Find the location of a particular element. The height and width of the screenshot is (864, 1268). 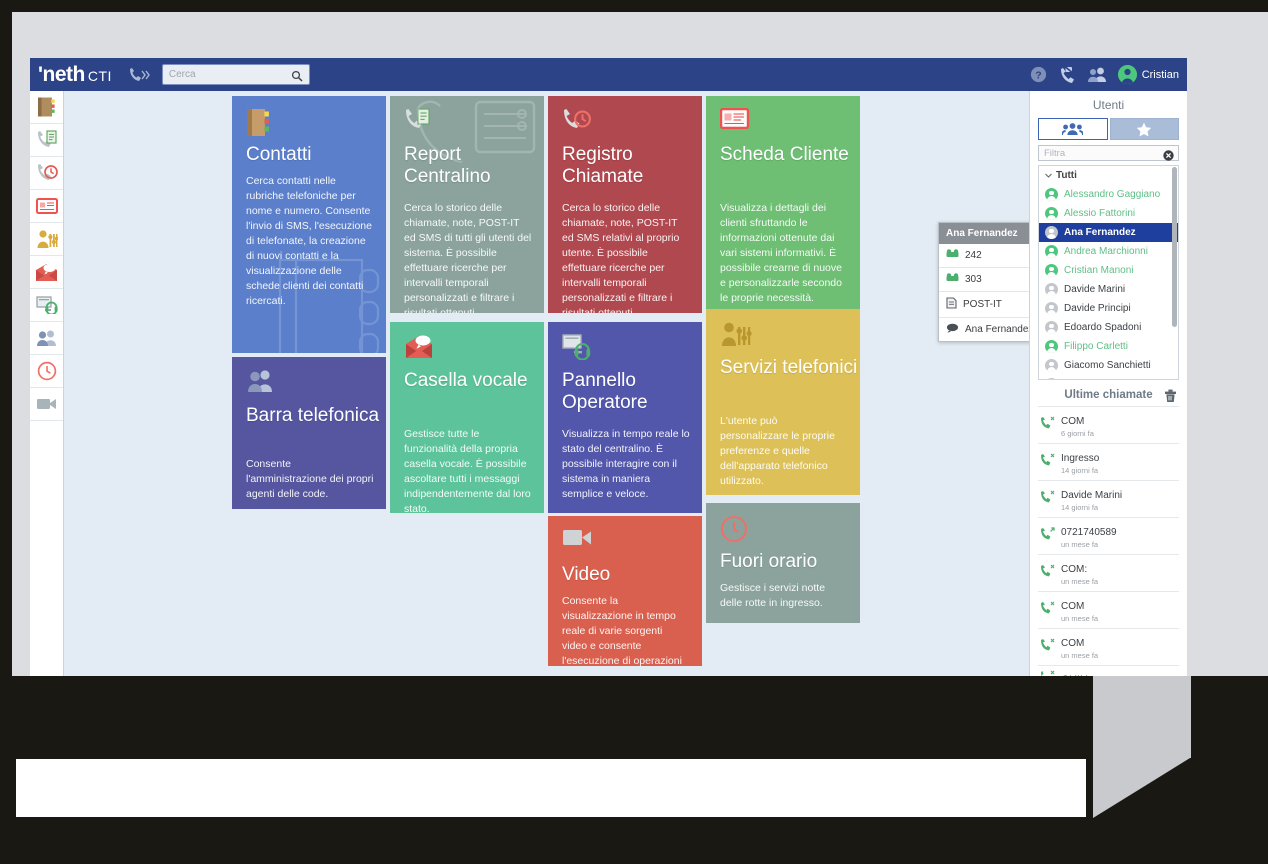

phone-report-icon is located at coordinates (47, 138).